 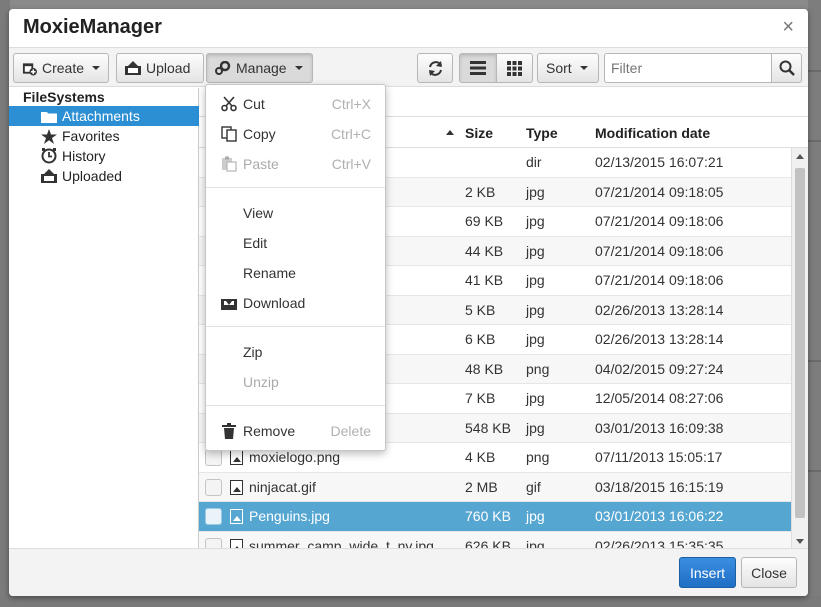 What do you see at coordinates (49, 136) in the screenshot?
I see `star-icon` at bounding box center [49, 136].